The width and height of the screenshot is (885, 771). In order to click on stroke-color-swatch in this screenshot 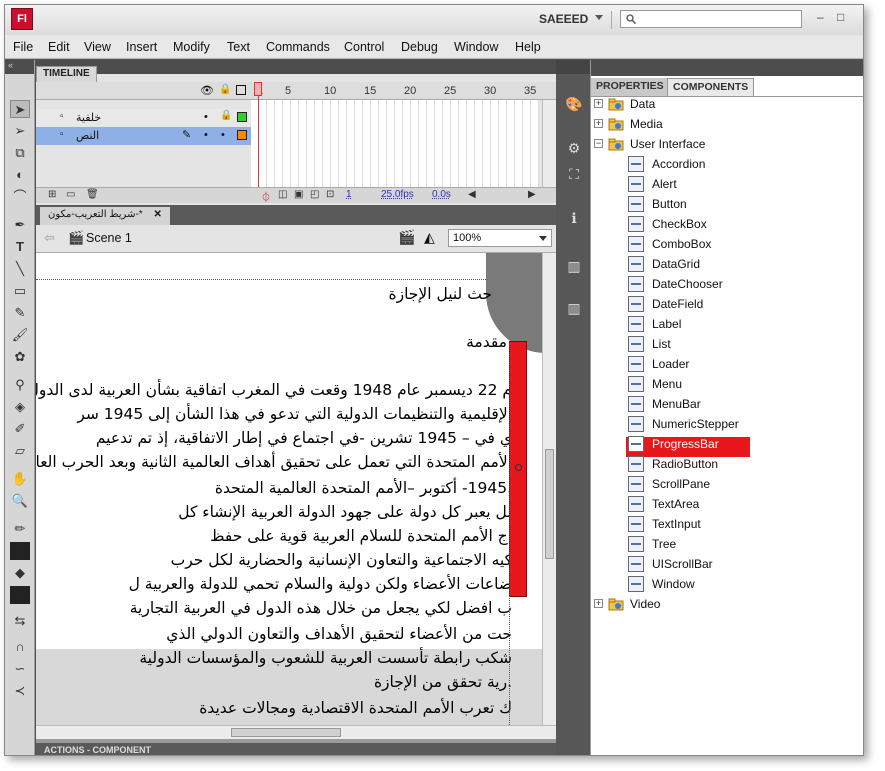, I will do `click(20, 551)`.